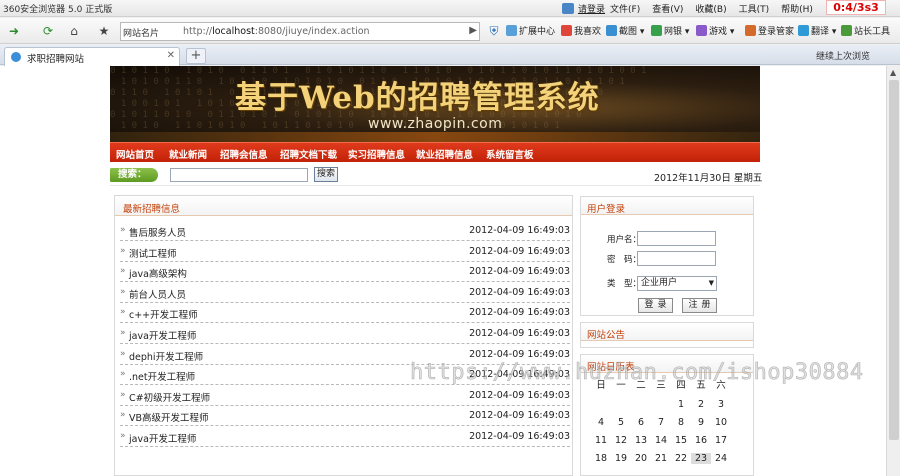 The image size is (900, 476). What do you see at coordinates (621, 458) in the screenshot?
I see `calendar-day: 19` at bounding box center [621, 458].